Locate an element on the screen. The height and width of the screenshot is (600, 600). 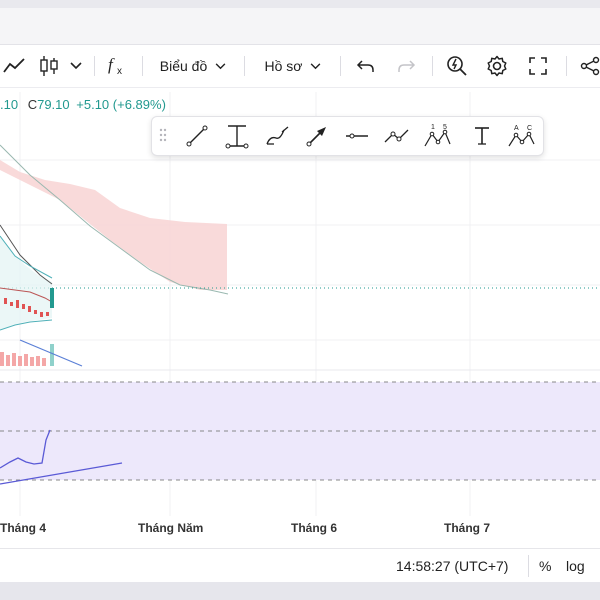
drawing-toolbar: 1 5 A C is located at coordinates (347, 136).